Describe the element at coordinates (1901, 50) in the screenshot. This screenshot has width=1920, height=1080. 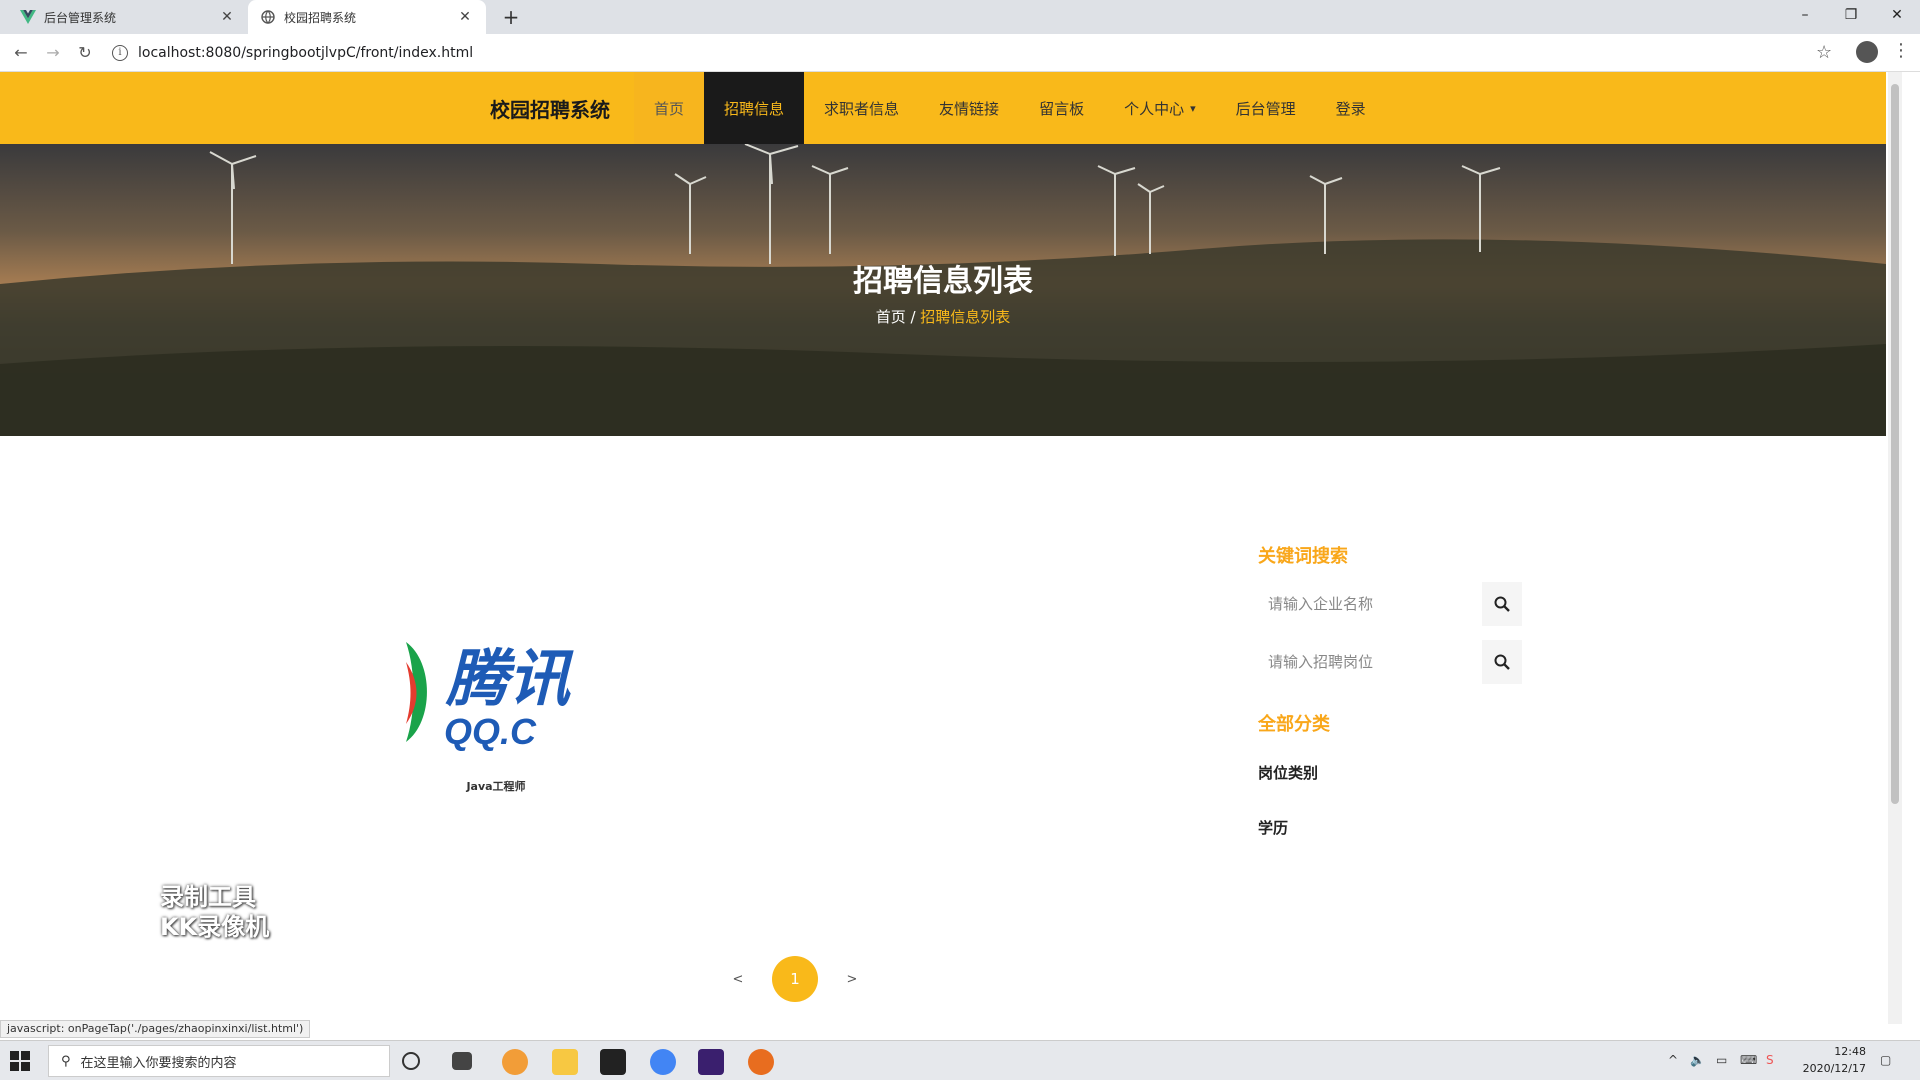
I see `browser-menu-icon: ⋮` at that location.